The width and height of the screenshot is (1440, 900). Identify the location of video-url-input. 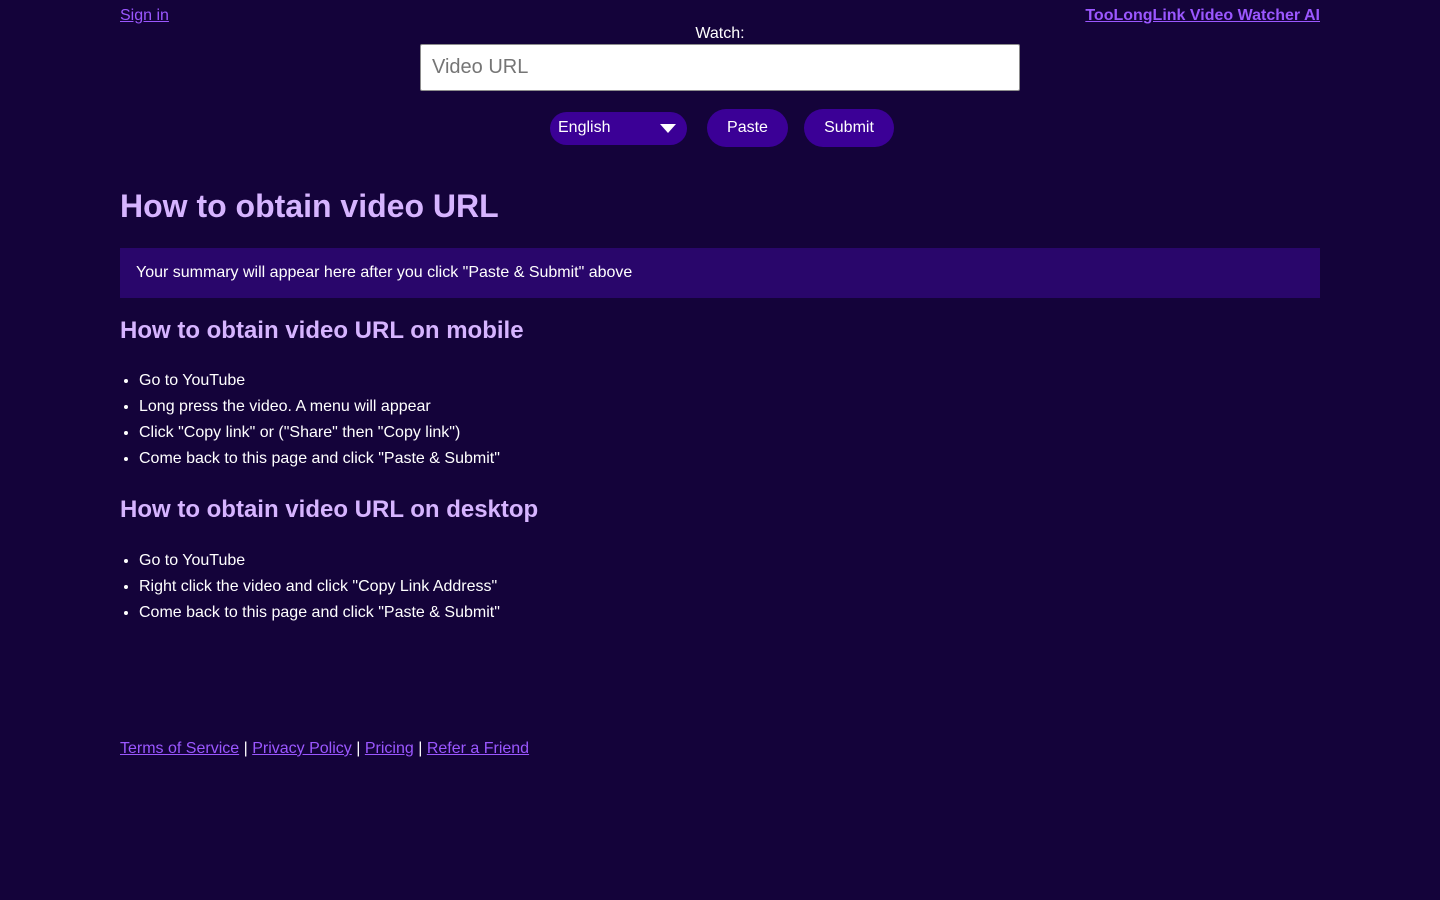
(720, 67).